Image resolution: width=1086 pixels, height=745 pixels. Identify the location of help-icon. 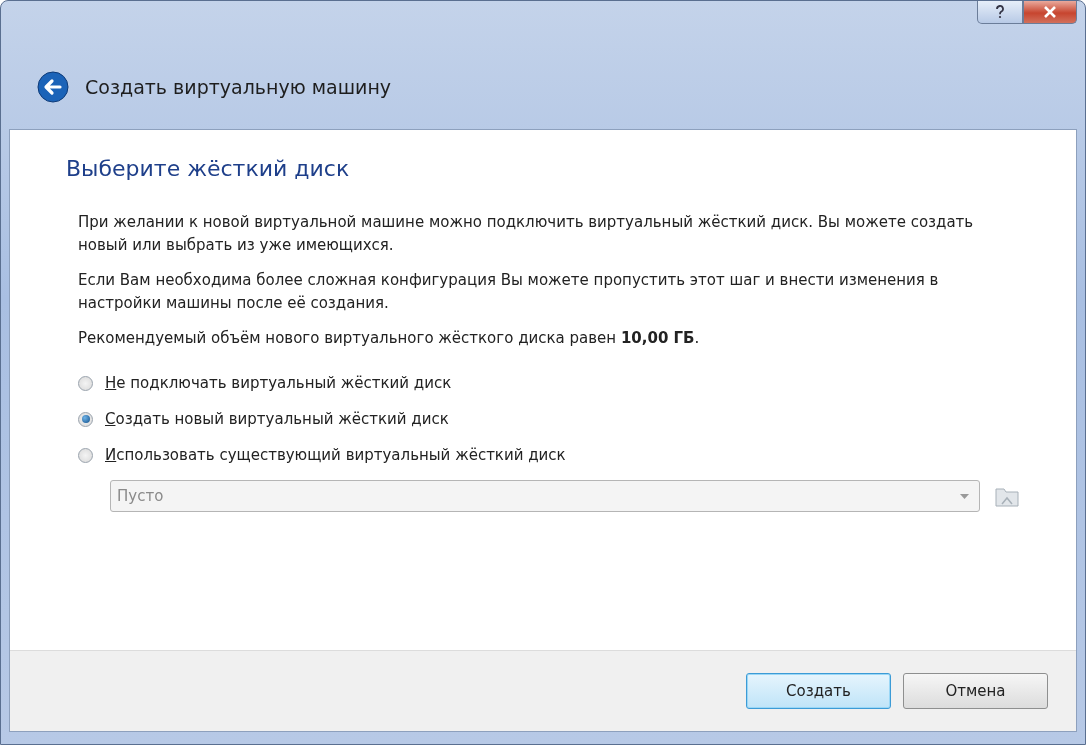
(1000, 12).